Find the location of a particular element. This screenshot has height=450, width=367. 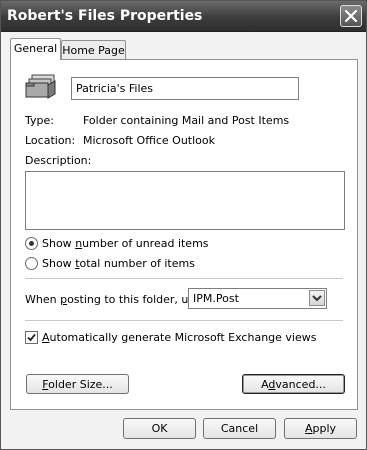

folder-name-field: Patricia's Files is located at coordinates (185, 88).